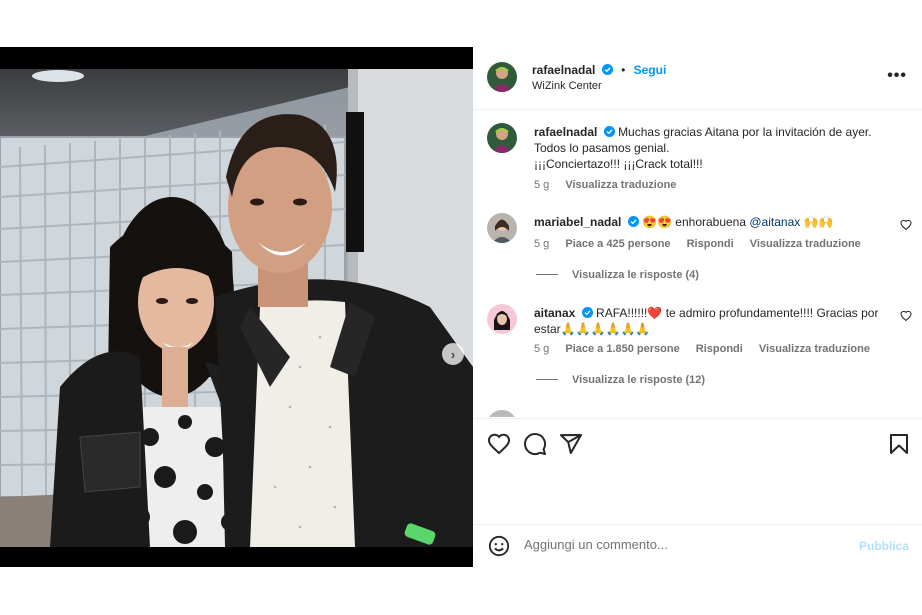 The height and width of the screenshot is (615, 922). I want to click on comment-author-username: mariabel_nadal, so click(577, 222).